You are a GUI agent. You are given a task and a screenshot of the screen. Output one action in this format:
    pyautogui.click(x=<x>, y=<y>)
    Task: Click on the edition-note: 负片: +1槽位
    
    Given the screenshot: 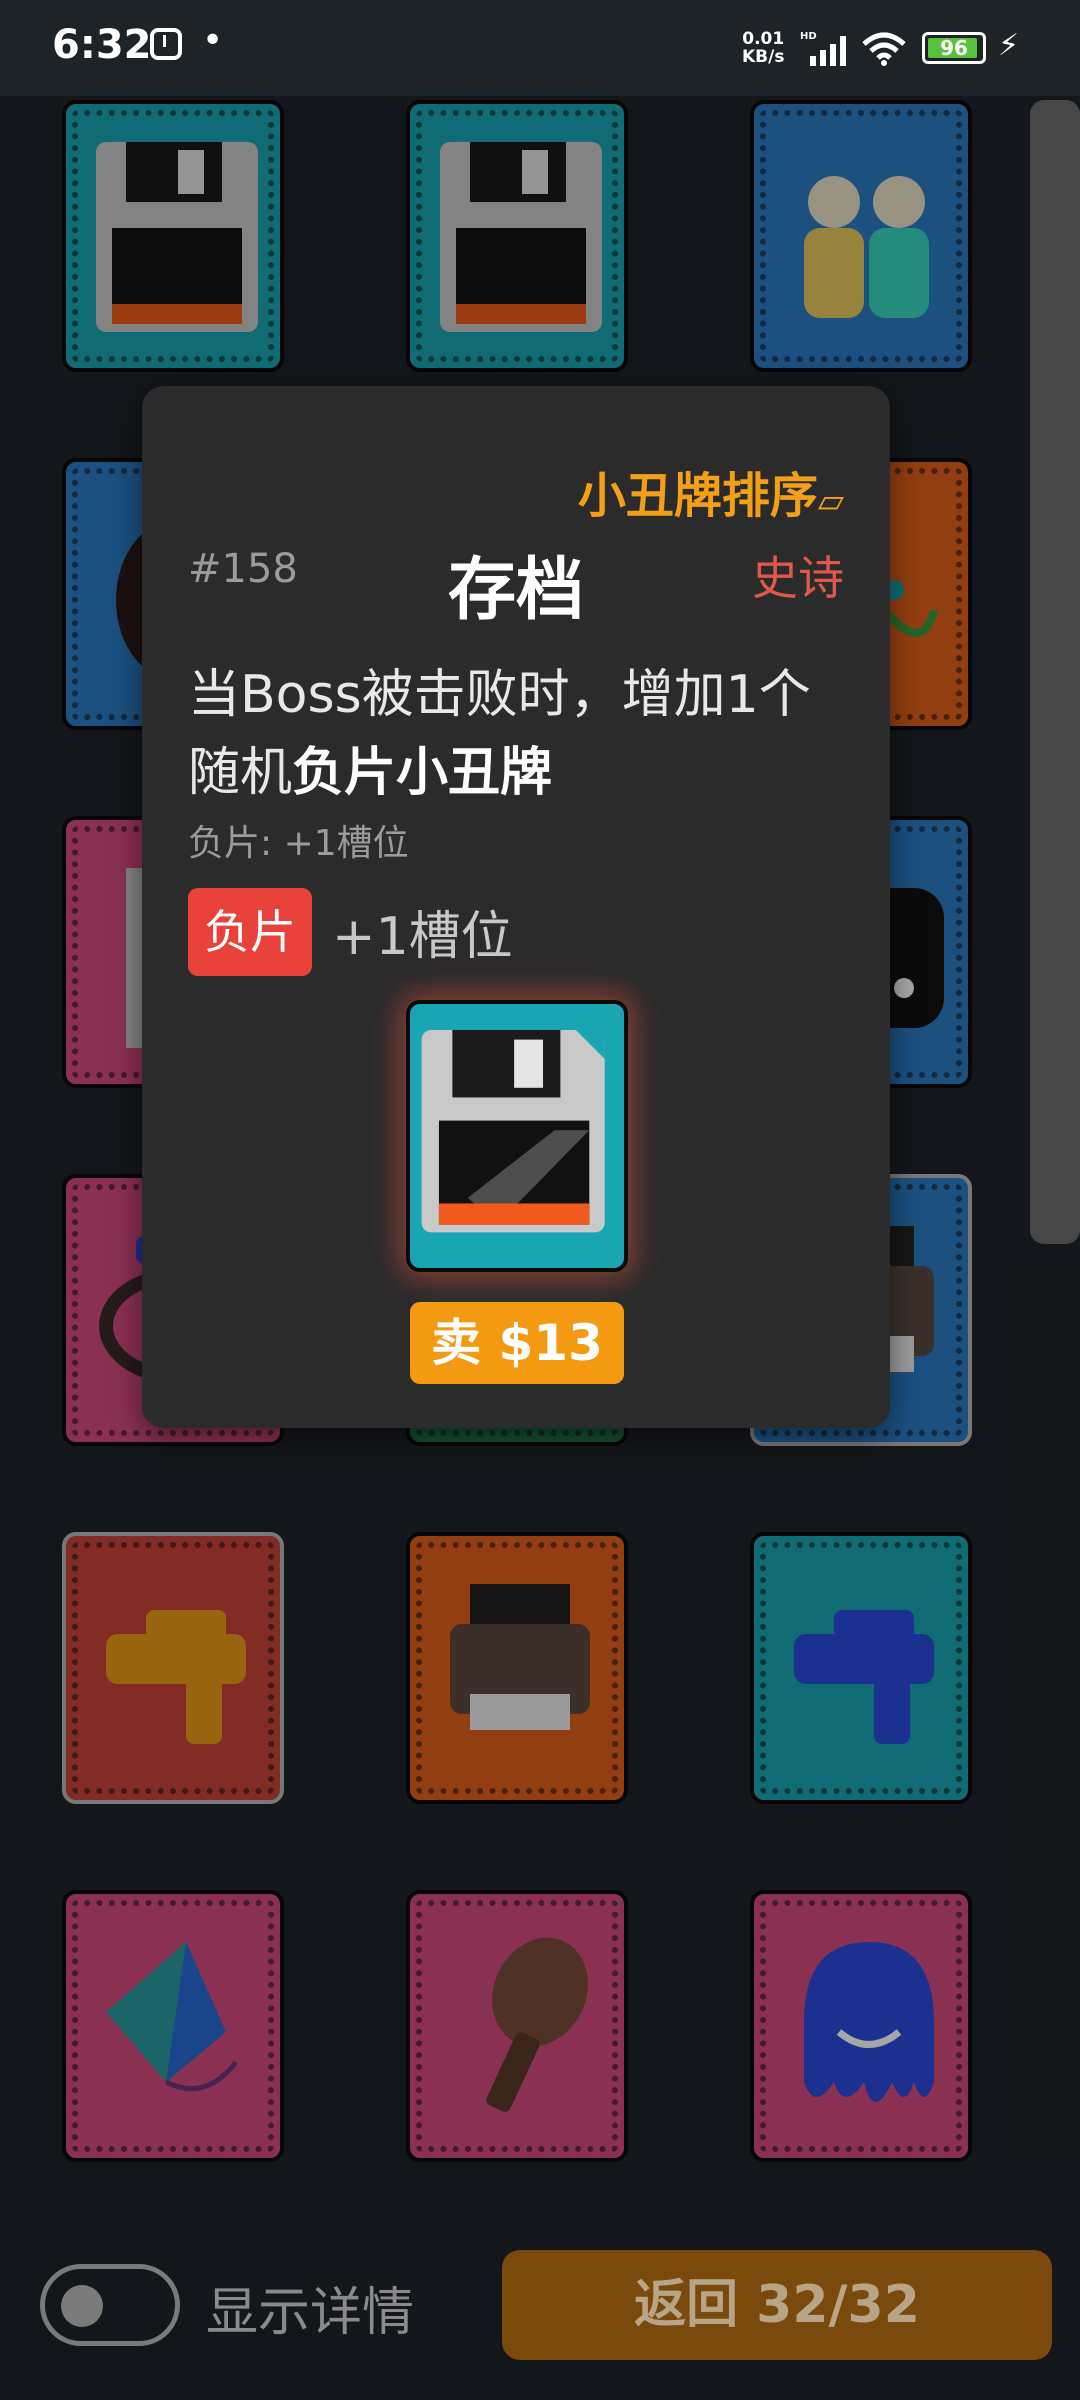 What is the action you would take?
    pyautogui.click(x=298, y=843)
    